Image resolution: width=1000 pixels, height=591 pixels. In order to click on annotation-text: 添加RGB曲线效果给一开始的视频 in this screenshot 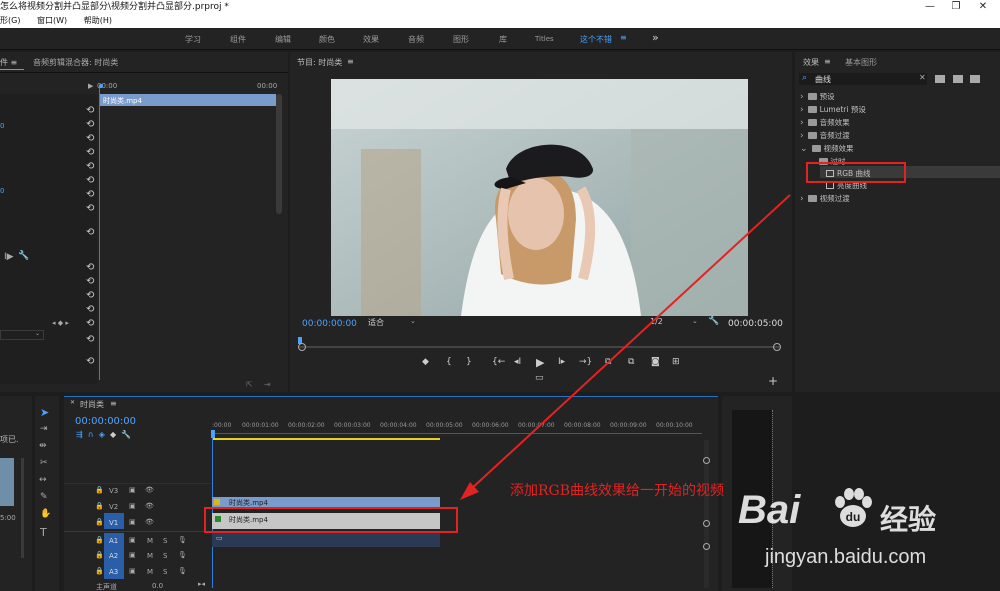, I will do `click(617, 491)`.